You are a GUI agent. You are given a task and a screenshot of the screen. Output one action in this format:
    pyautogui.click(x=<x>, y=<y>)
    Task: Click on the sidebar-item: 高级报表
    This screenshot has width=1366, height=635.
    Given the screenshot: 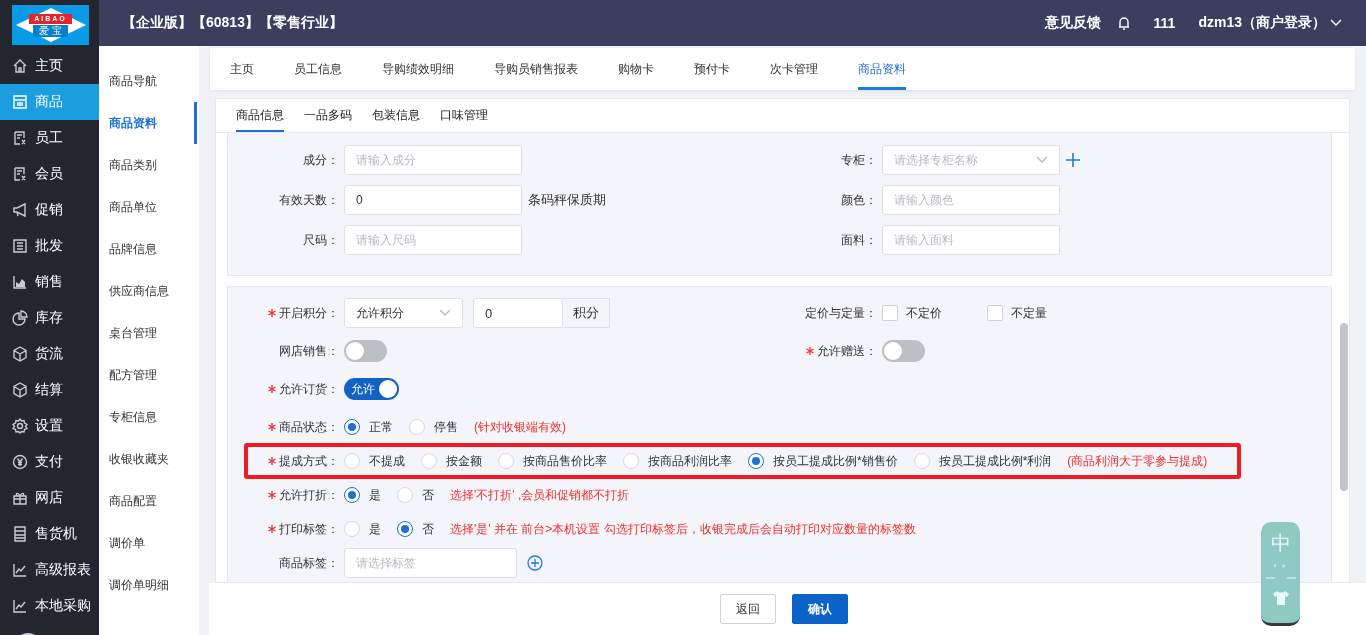 What is the action you would take?
    pyautogui.click(x=49, y=570)
    